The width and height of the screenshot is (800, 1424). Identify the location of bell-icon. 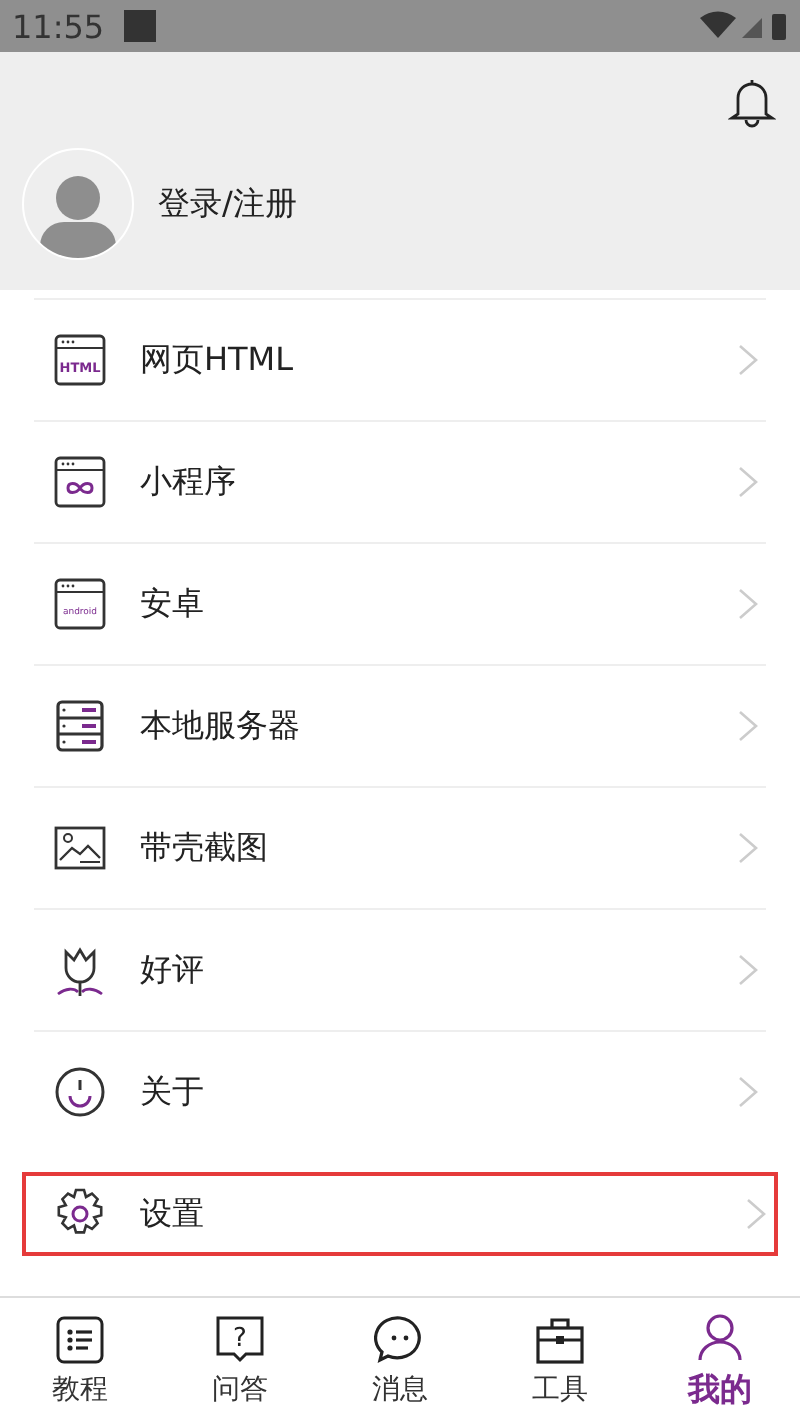
(752, 102).